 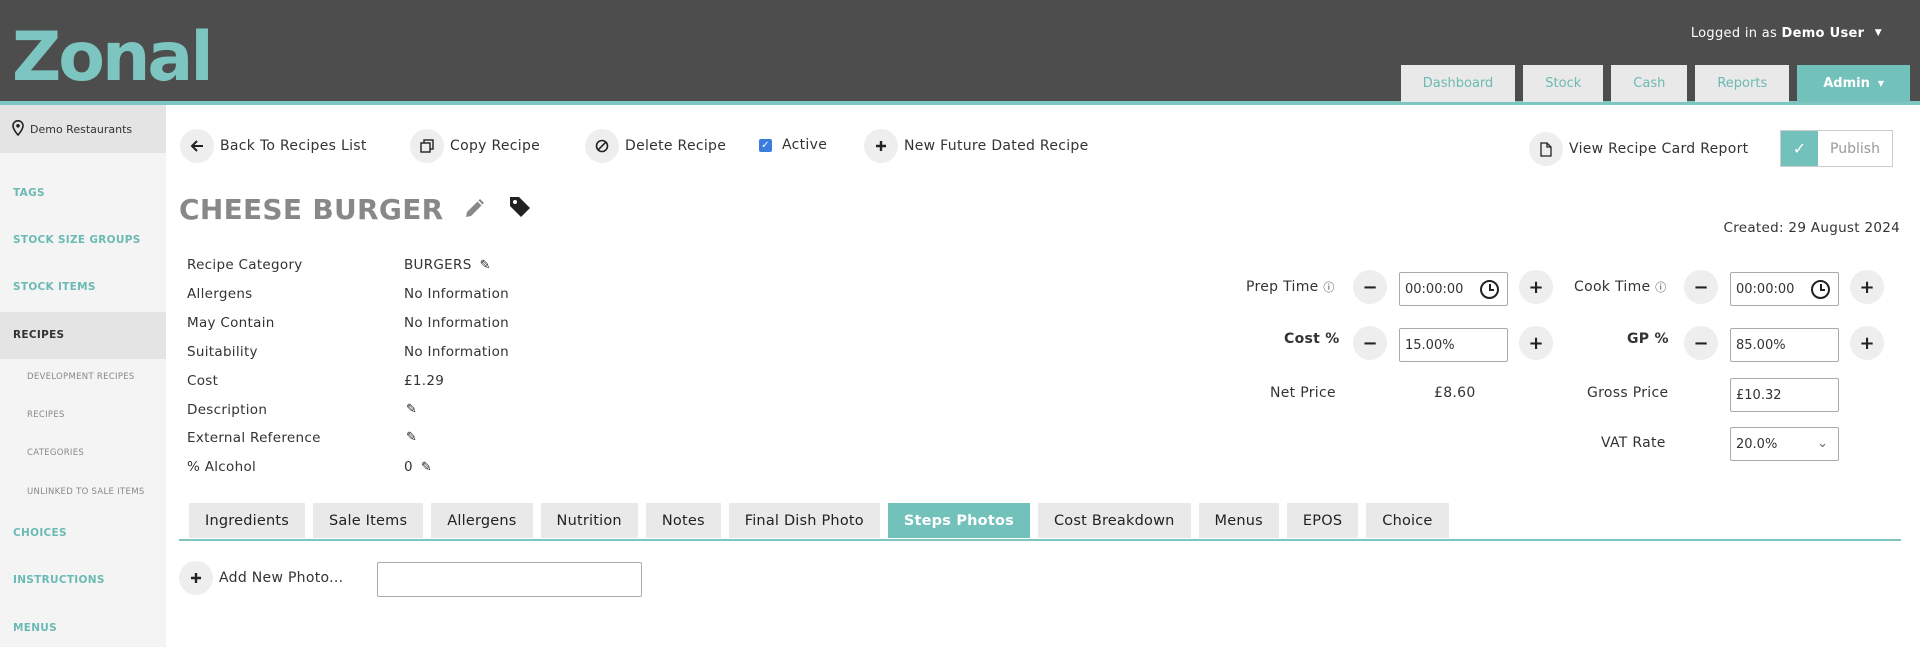 I want to click on prep-time-input: 00:00:00, so click(x=1453, y=289).